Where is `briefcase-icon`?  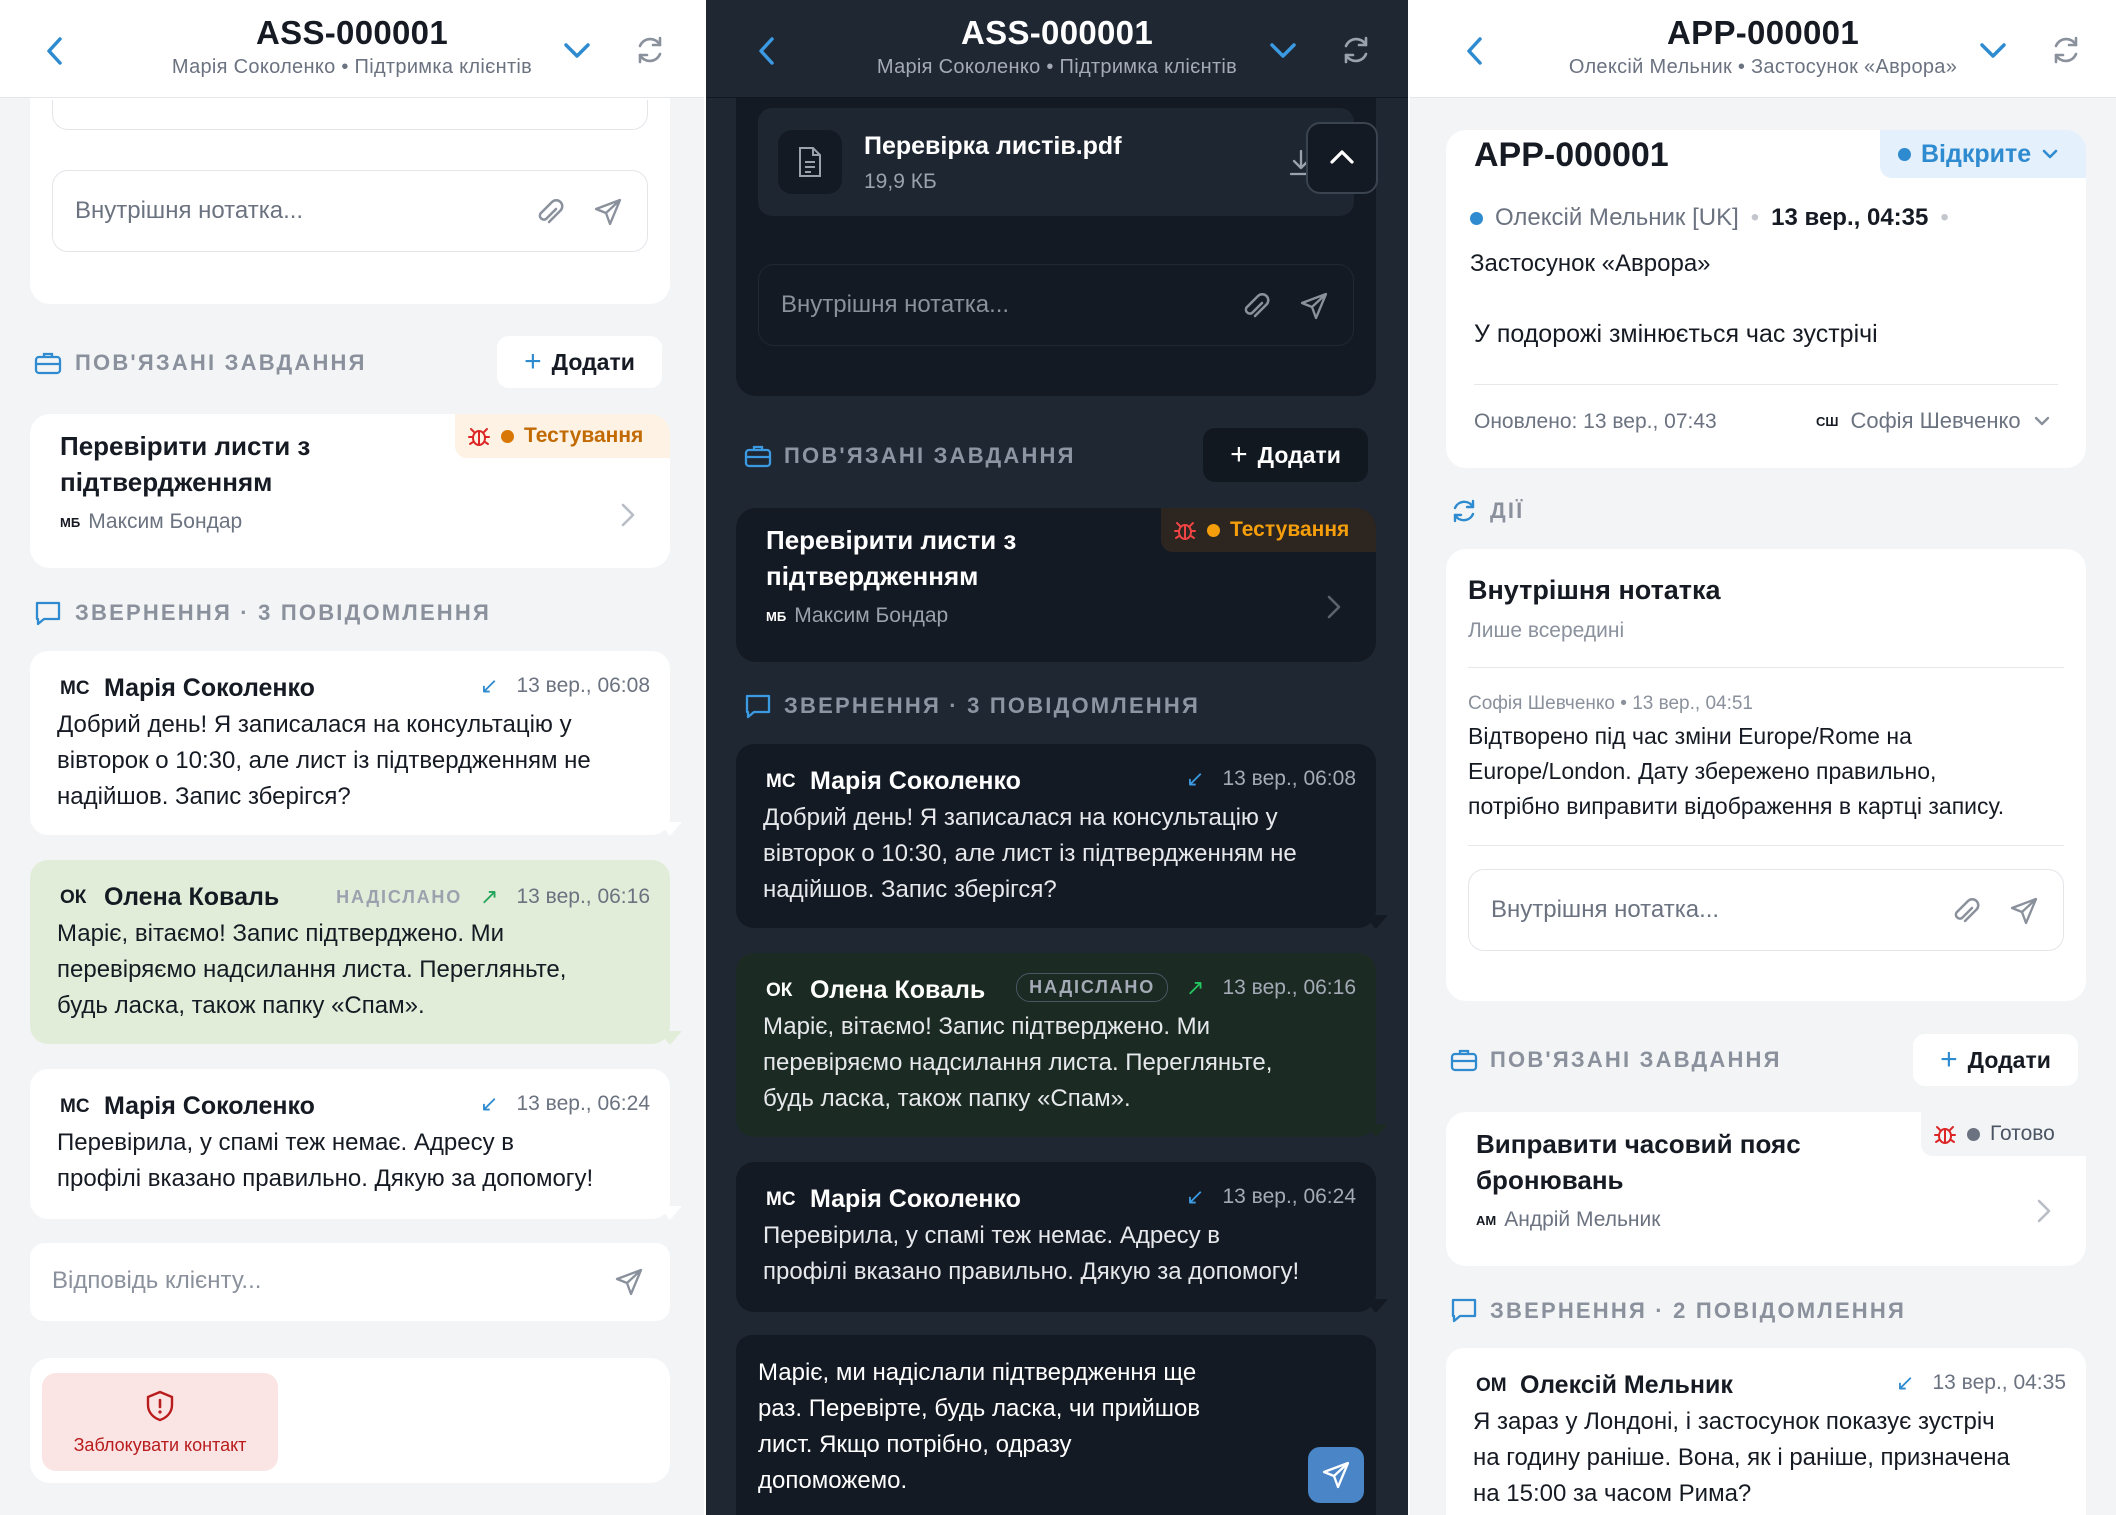 briefcase-icon is located at coordinates (758, 456).